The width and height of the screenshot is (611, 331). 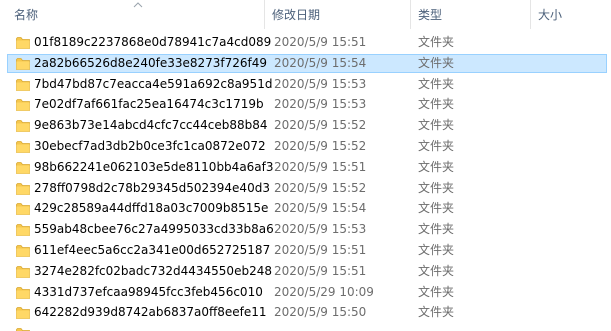 I want to click on file-name: 611ef4eec5a6cc2a341e00d652725187, so click(x=152, y=250).